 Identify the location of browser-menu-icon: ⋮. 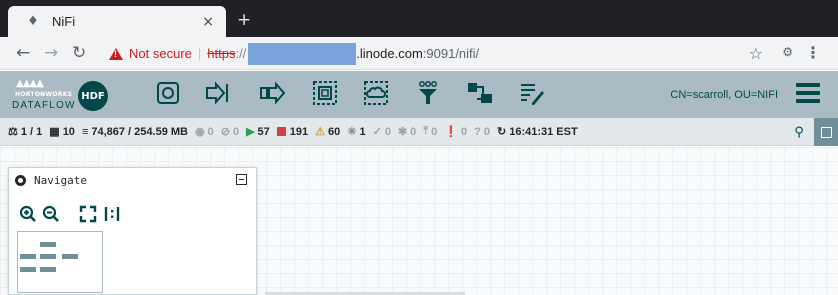
(813, 52).